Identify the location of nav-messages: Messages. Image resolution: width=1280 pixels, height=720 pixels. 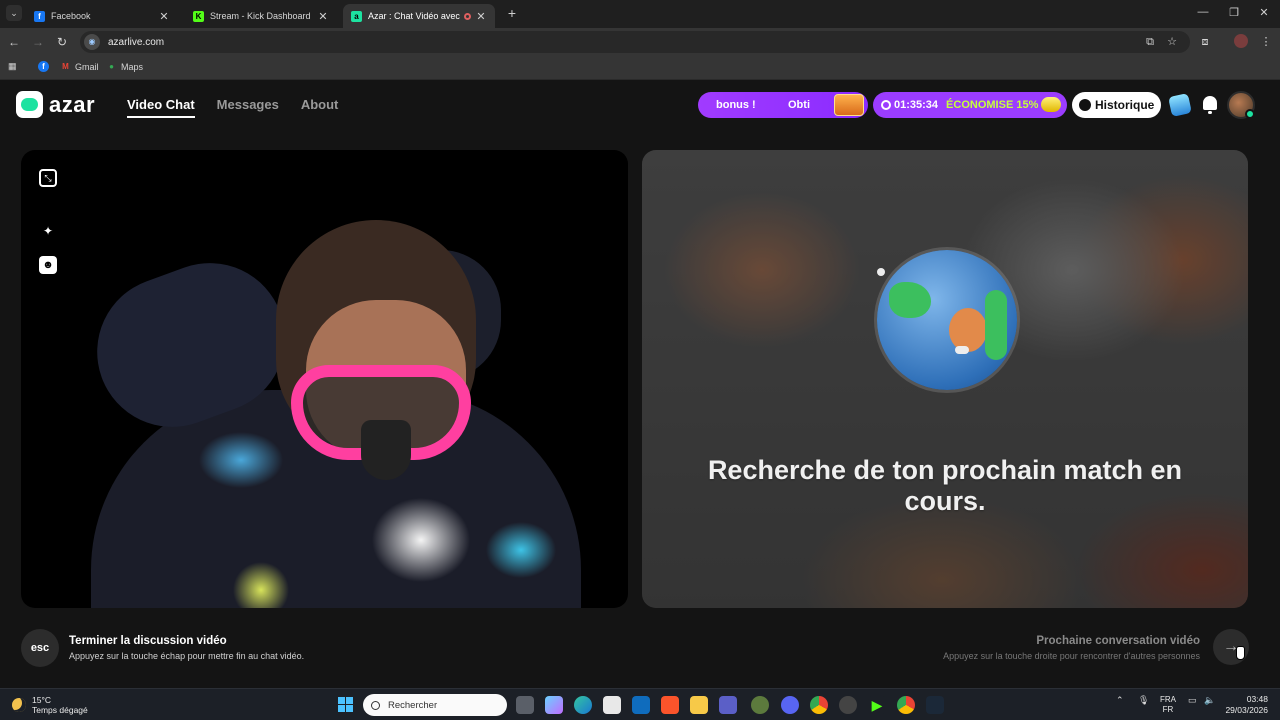
(248, 107).